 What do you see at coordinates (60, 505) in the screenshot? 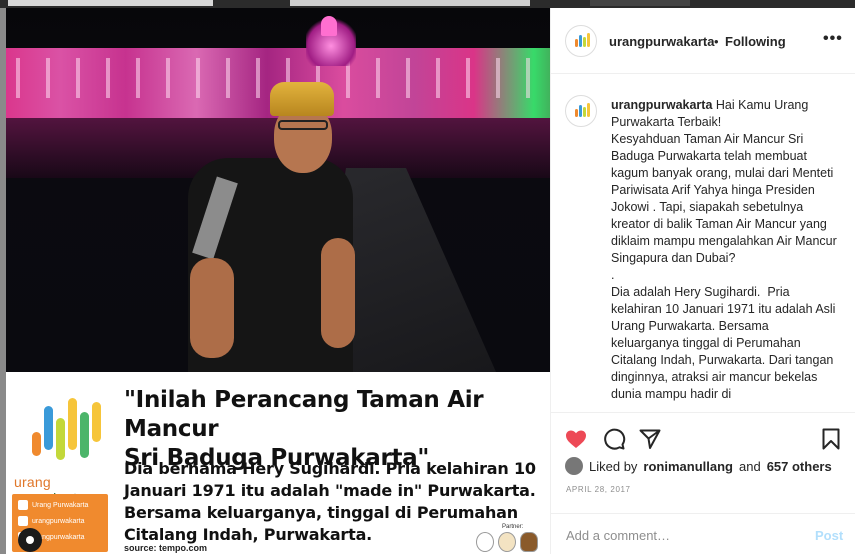
I see `social-facebook-label: Urang Purwakarta` at bounding box center [60, 505].